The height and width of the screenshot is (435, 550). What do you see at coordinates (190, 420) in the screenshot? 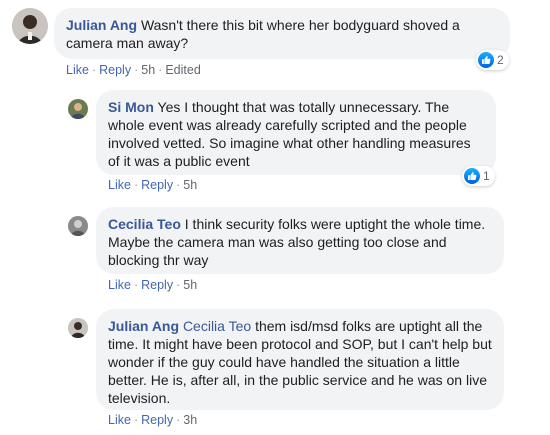
I see `comment-time: 3h` at bounding box center [190, 420].